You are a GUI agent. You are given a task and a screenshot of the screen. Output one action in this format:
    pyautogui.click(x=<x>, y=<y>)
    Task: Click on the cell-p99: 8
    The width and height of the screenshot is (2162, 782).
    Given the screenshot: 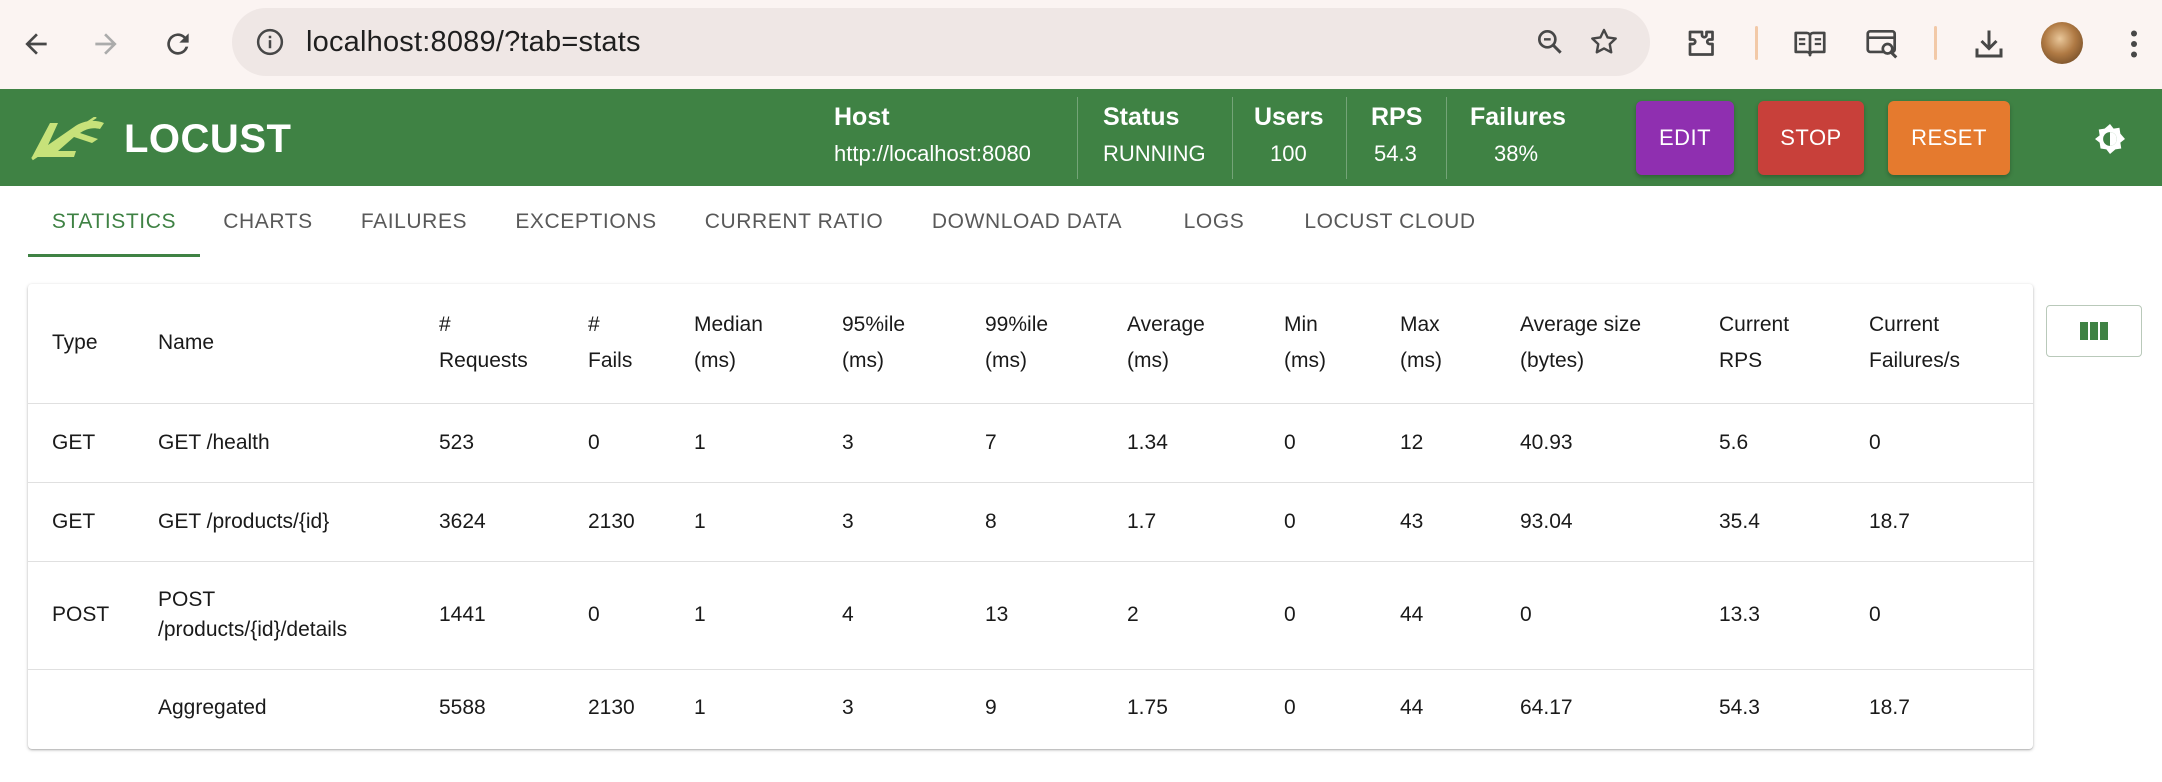 What is the action you would take?
    pyautogui.click(x=1032, y=522)
    